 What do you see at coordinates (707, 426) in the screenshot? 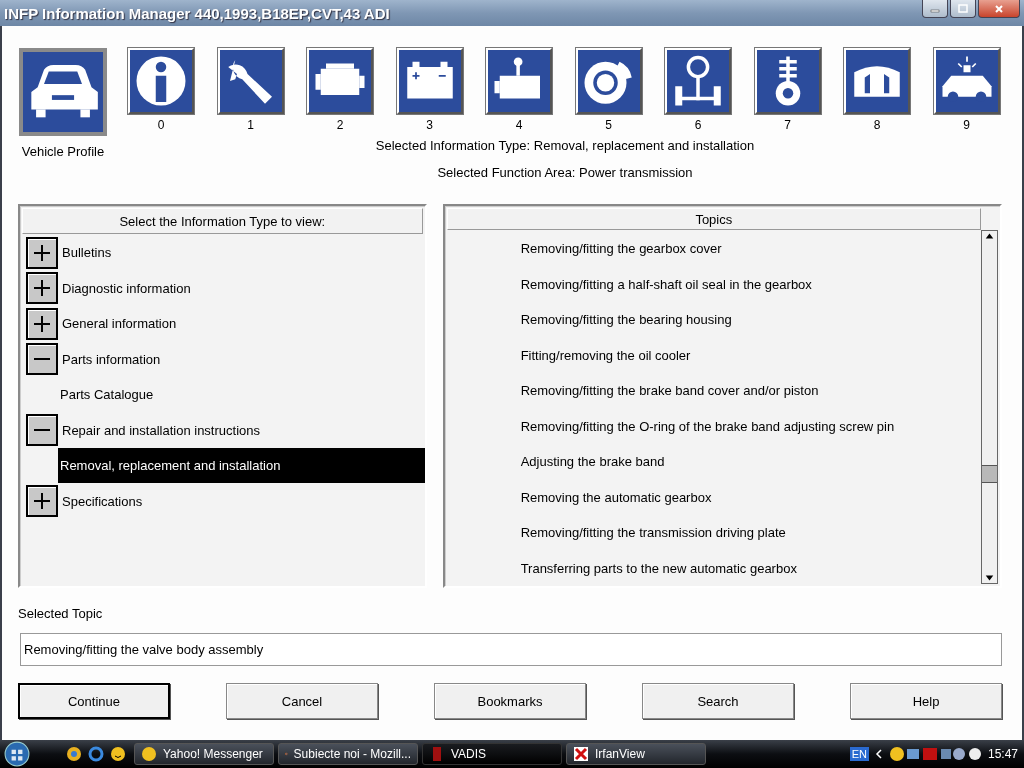
I see `topic-item: Removing/fitting the O-ring of the brake band adjusting screw pin` at bounding box center [707, 426].